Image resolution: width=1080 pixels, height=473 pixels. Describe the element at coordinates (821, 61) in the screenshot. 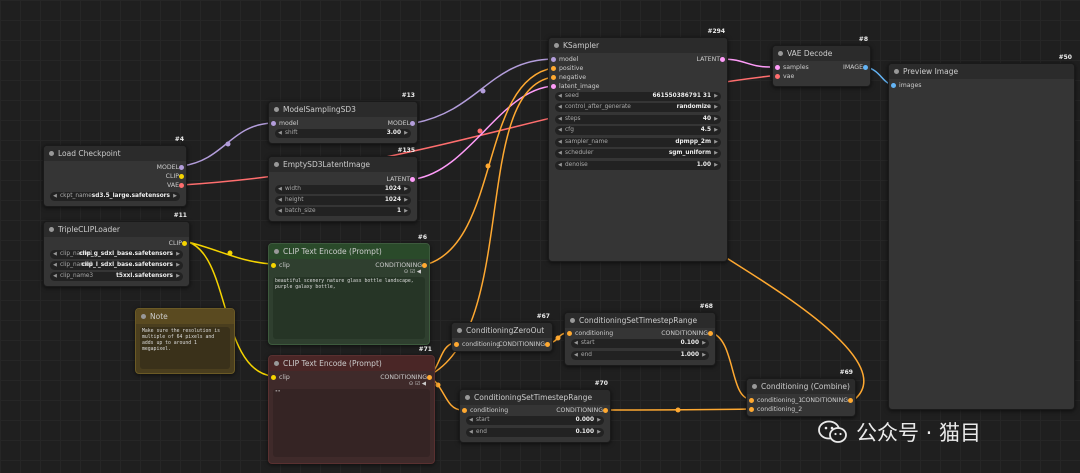

I see `node-vae-decode: #8 VAE Decode samples vae IMAGE` at that location.